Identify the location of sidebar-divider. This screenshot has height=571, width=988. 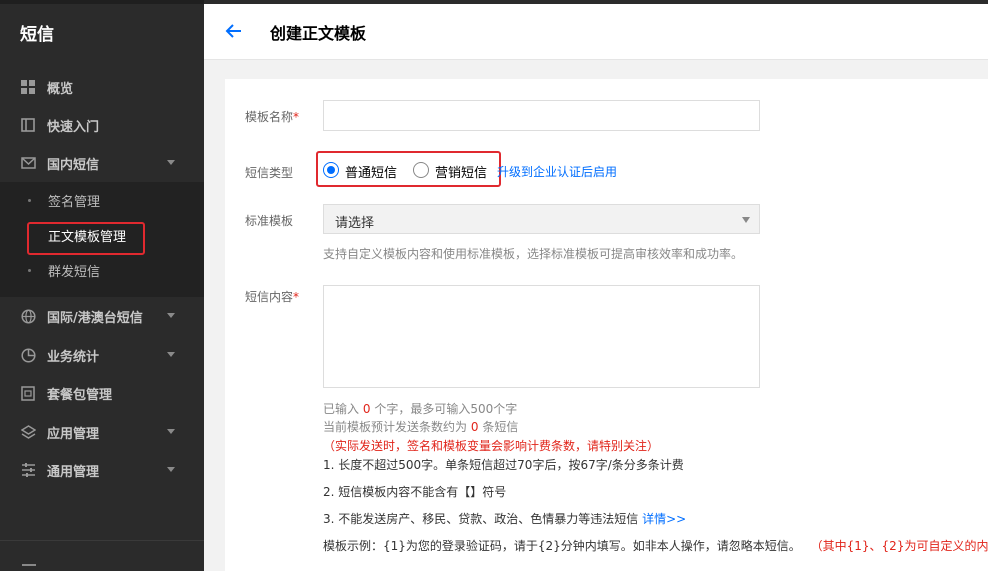
(102, 540).